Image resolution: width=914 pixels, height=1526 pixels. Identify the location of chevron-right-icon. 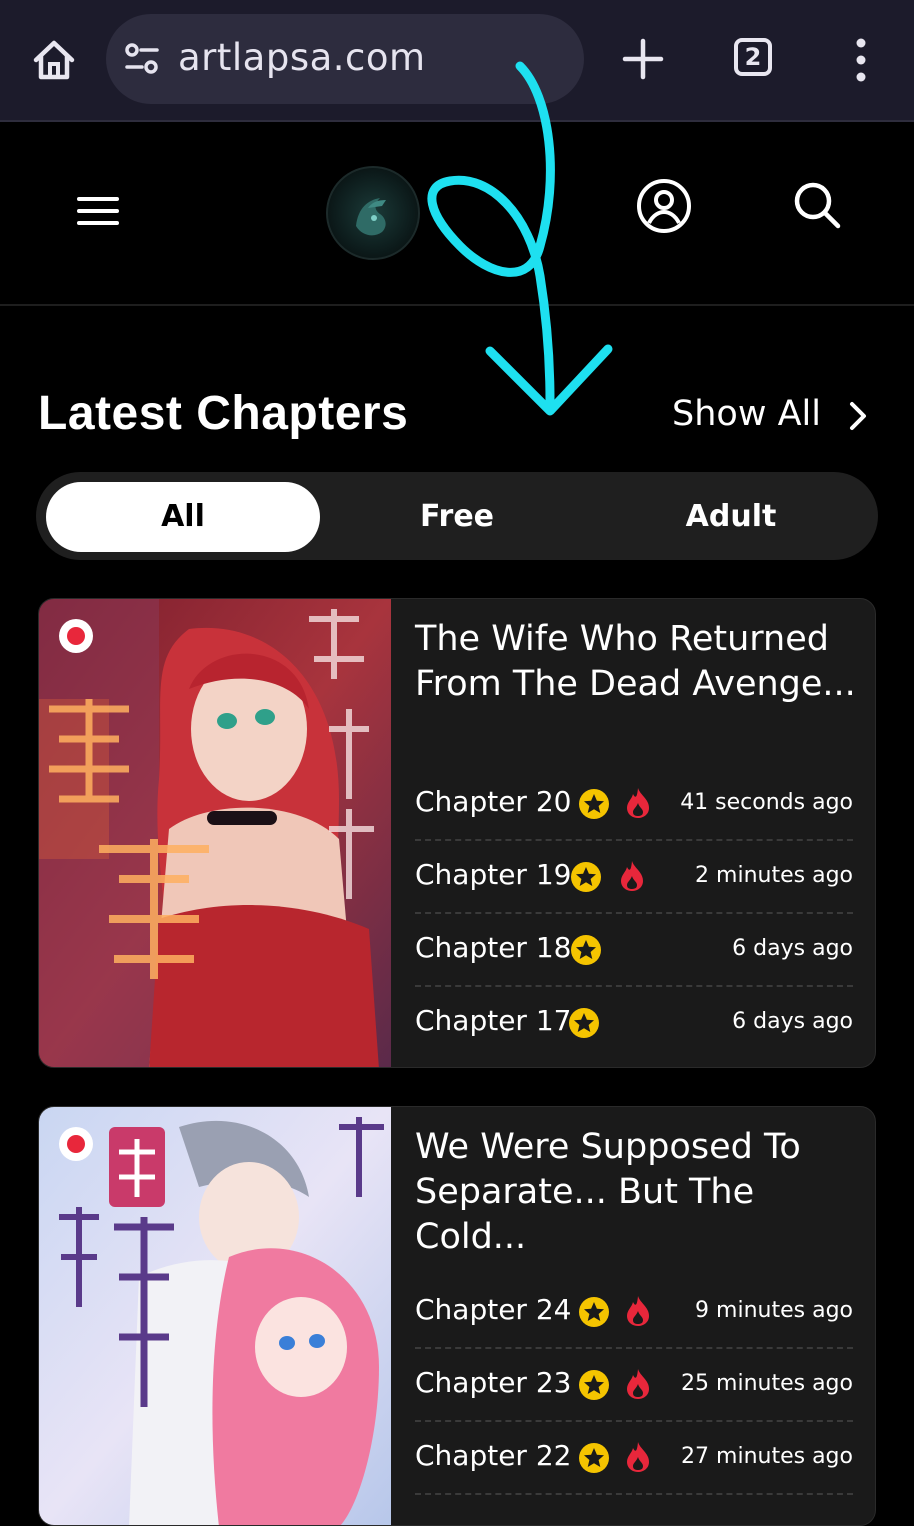
(858, 416).